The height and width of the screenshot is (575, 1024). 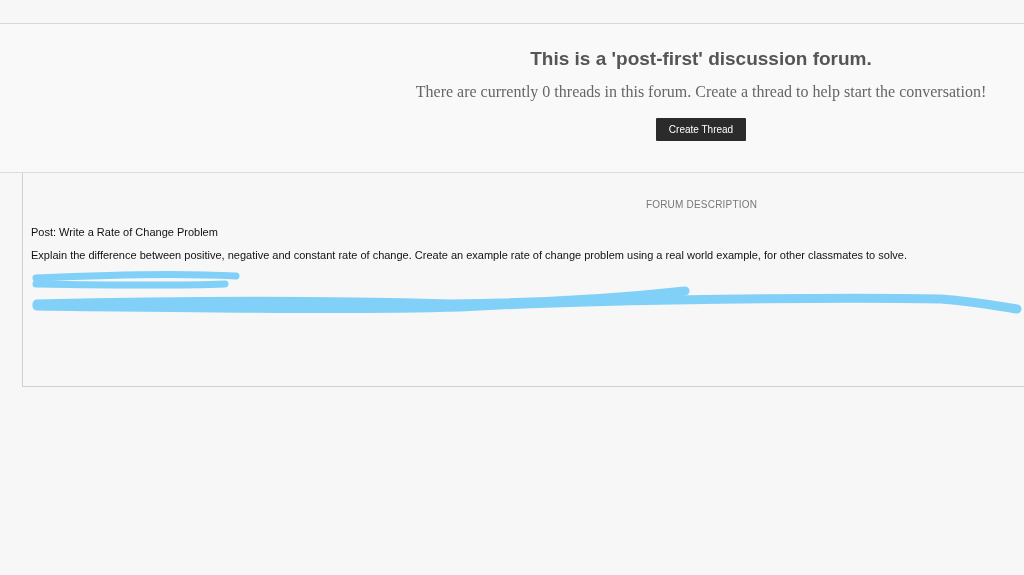 What do you see at coordinates (701, 92) in the screenshot?
I see `empty-forum-message: There are currently 0 threads in this forum. Create a thread to help start the conversation!` at bounding box center [701, 92].